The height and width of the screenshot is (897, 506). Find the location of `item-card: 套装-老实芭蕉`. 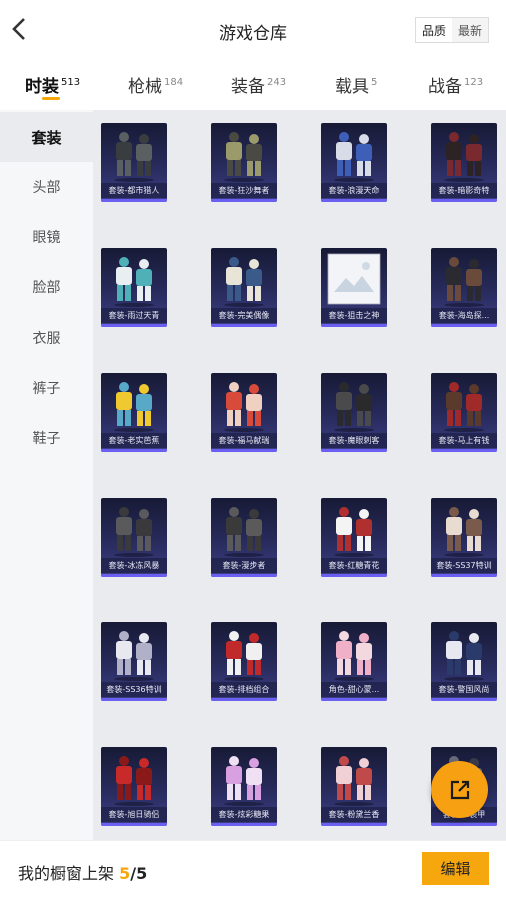

item-card: 套装-老实芭蕉 is located at coordinates (134, 412).